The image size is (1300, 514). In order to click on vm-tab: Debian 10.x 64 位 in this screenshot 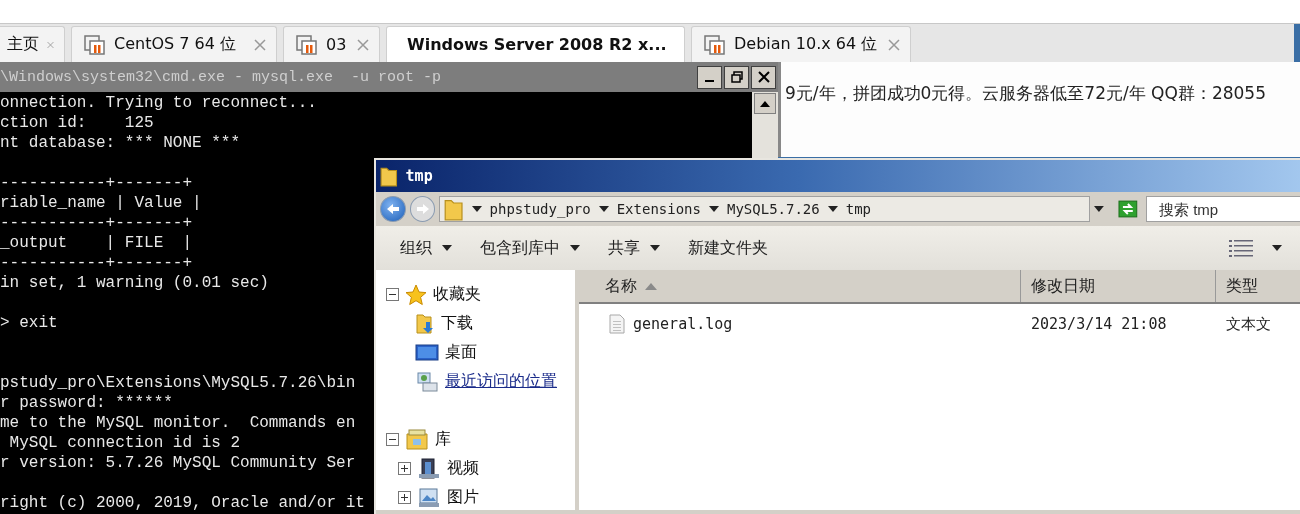, I will do `click(801, 44)`.